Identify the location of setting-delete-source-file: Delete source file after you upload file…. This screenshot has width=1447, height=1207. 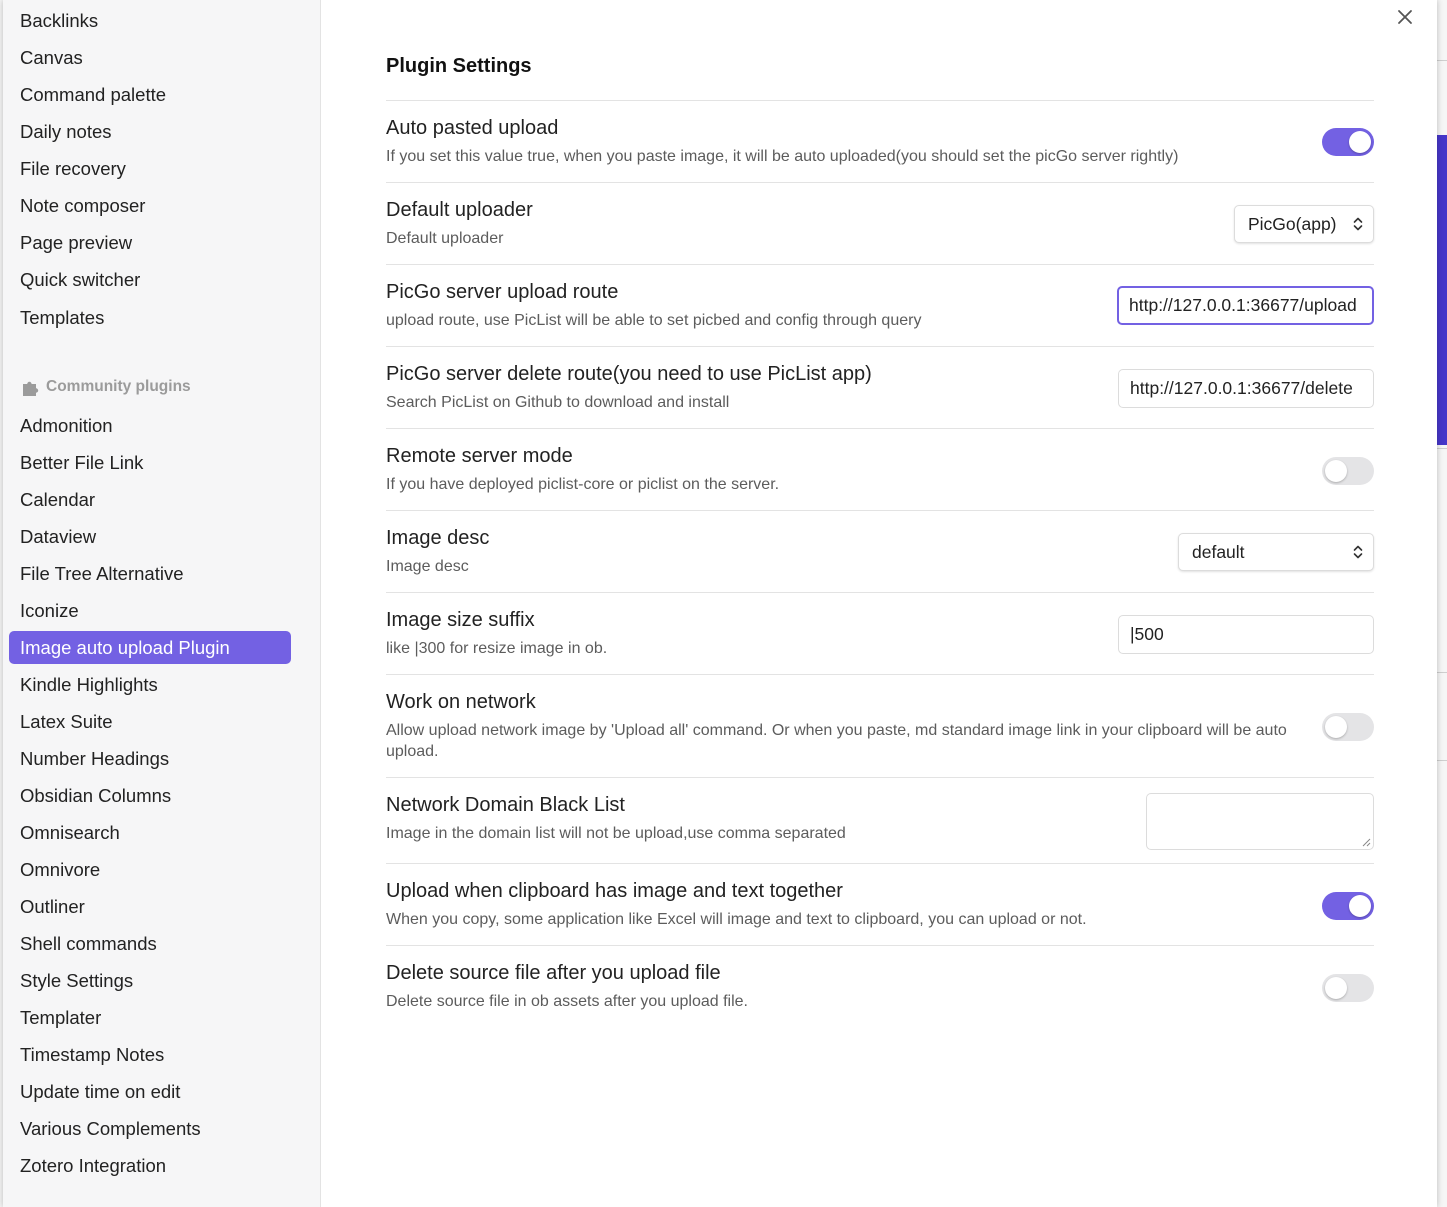
(880, 986).